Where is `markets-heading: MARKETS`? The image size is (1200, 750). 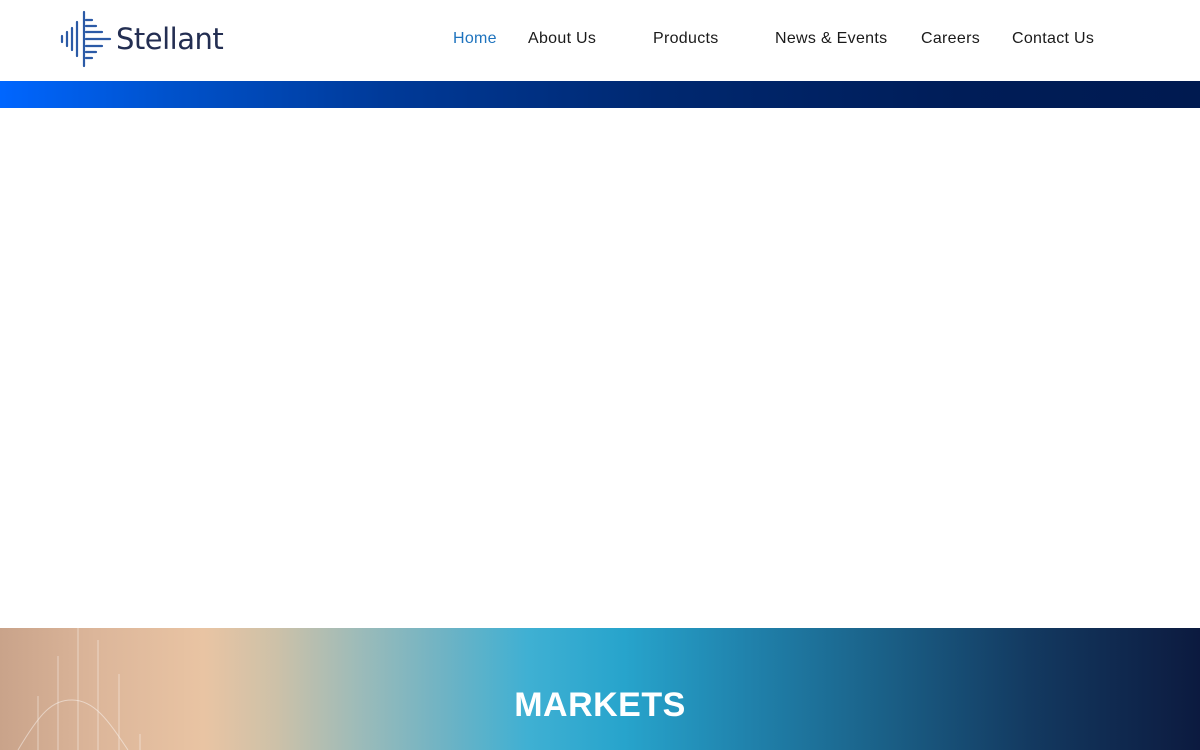
markets-heading: MARKETS is located at coordinates (600, 705).